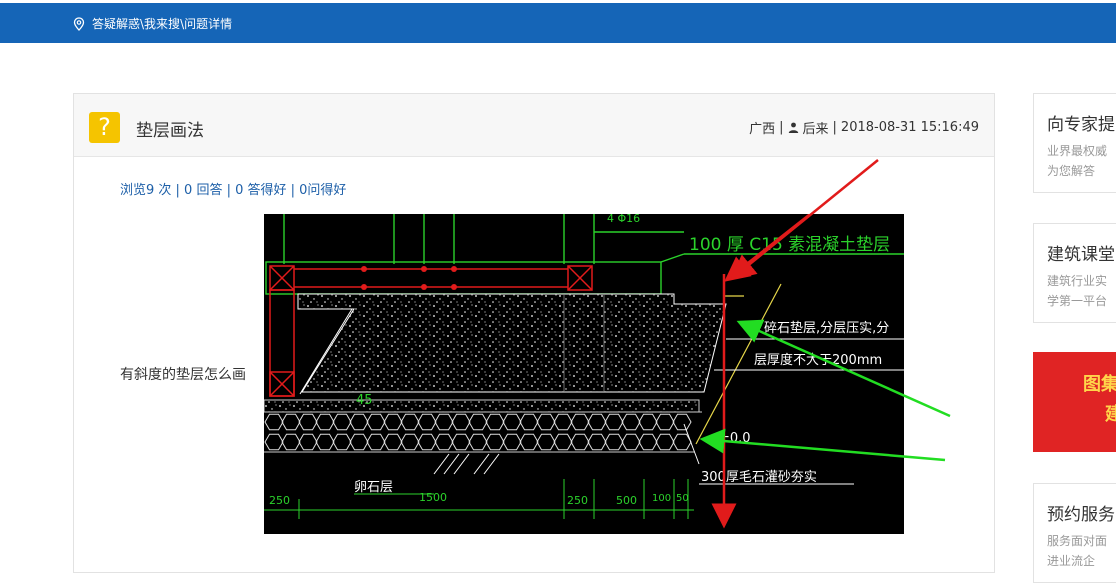 The image size is (1116, 583). I want to click on sidebar-card-expert: 向专家提 业界最权威 为您解答, so click(1074, 143).